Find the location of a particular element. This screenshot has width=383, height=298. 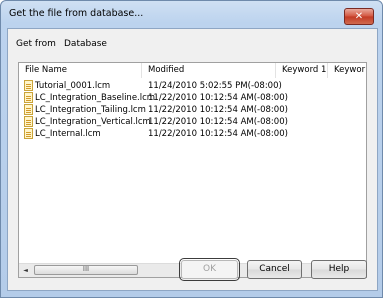

cancel-button: Cancel is located at coordinates (274, 269).